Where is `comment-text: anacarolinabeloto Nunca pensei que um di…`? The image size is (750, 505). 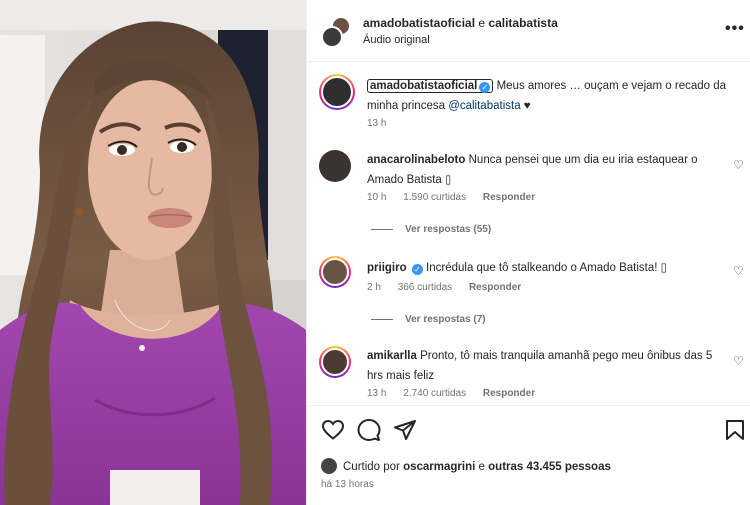 comment-text: anacarolinabeloto Nunca pensei que um di… is located at coordinates (547, 170).